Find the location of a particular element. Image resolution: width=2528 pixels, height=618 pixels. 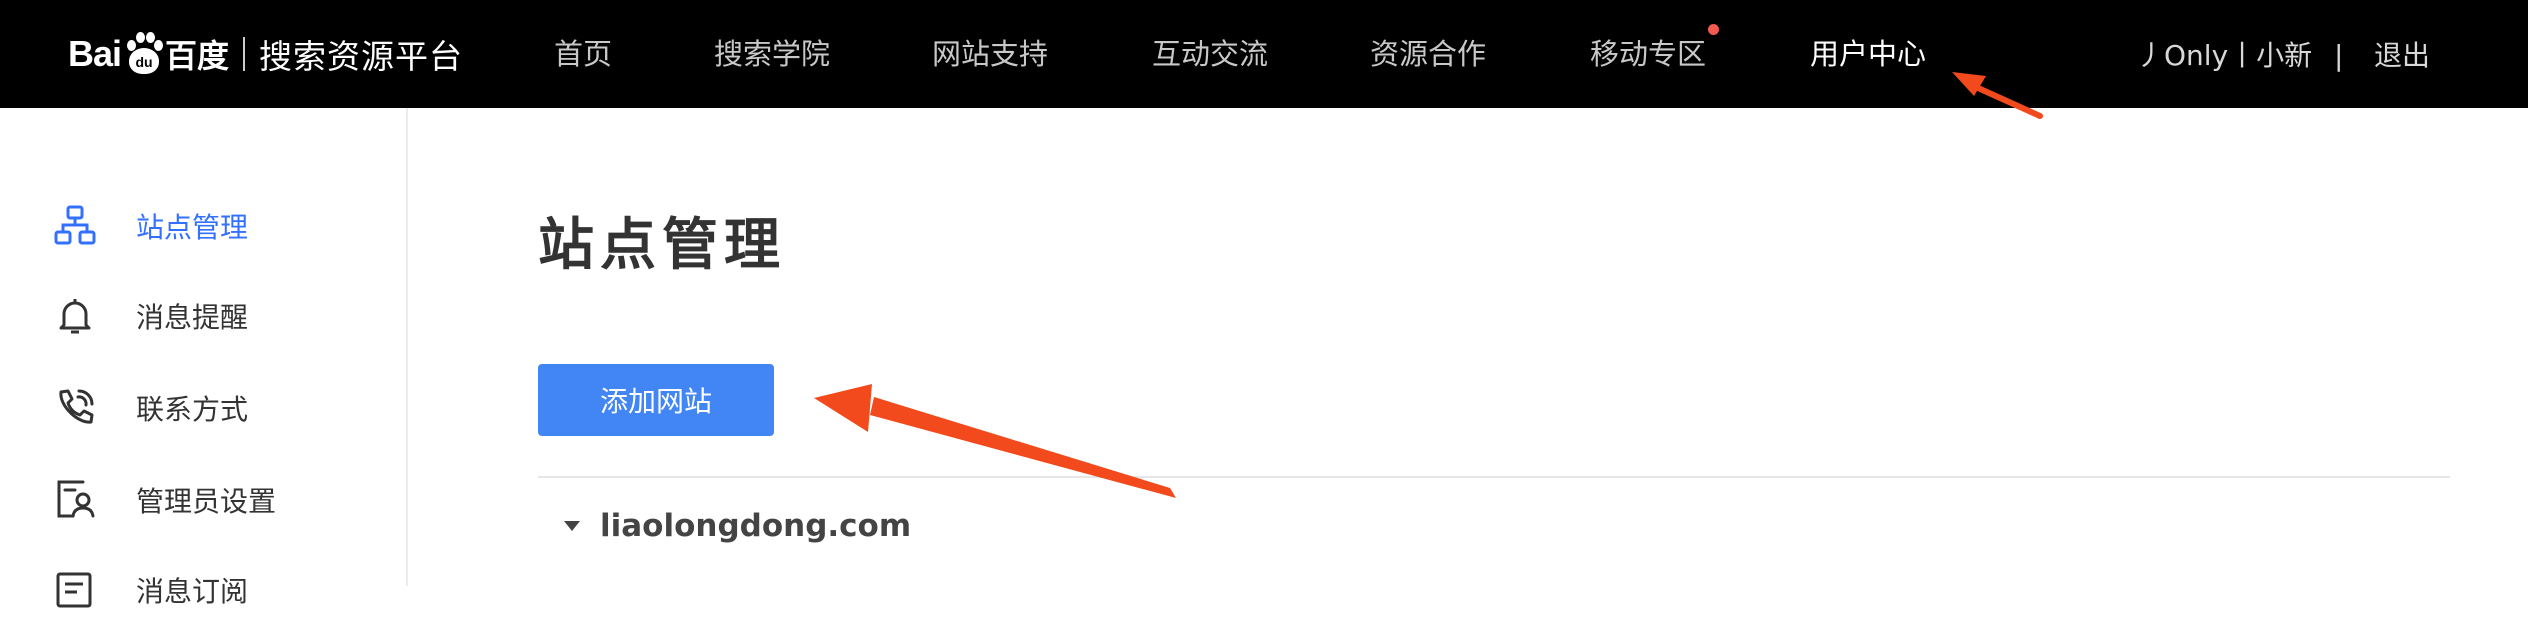

subscribe-icon is located at coordinates (75, 590).